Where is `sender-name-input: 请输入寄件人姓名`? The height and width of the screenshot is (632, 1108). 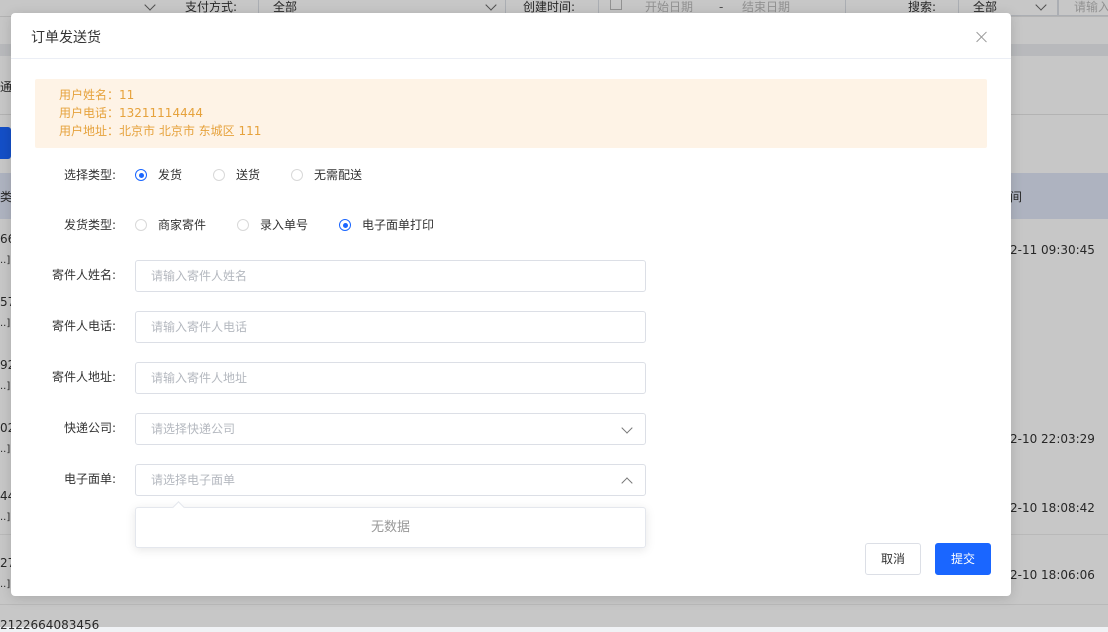
sender-name-input: 请输入寄件人姓名 is located at coordinates (390, 276).